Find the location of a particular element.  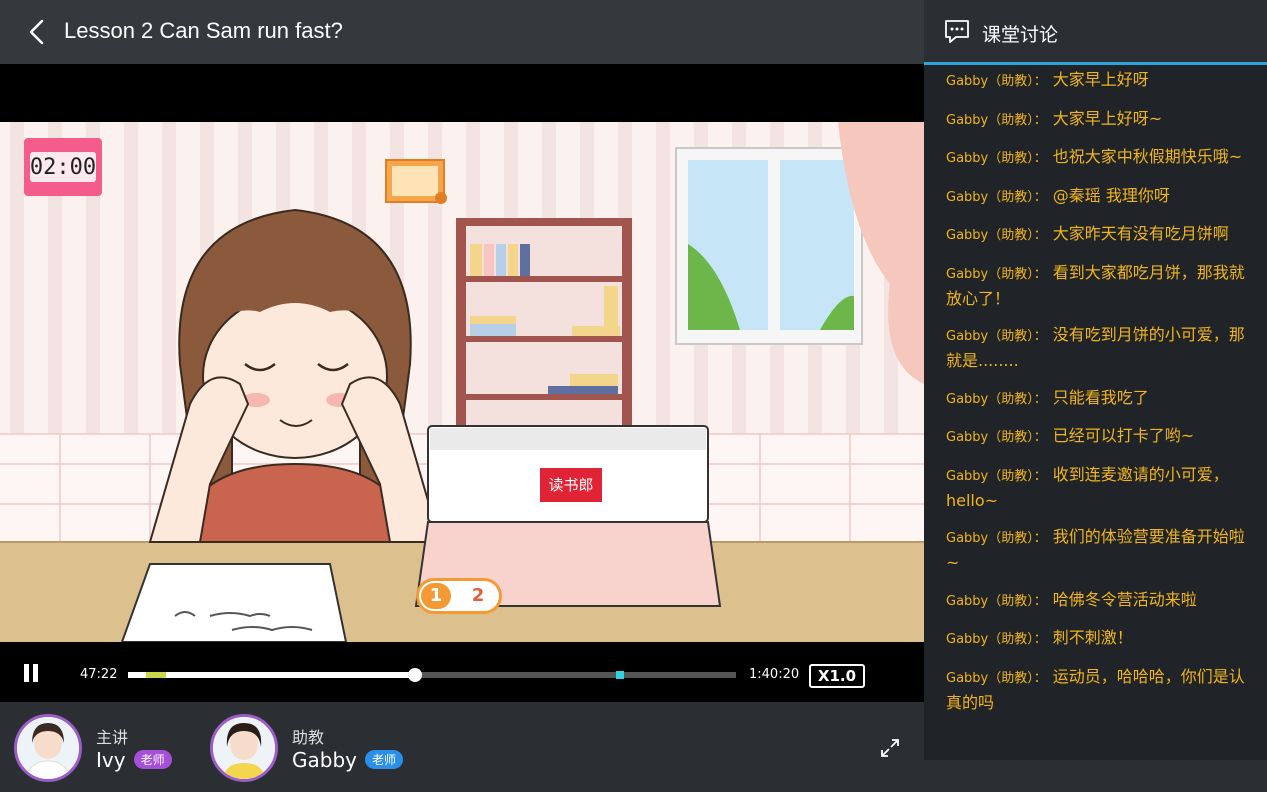

progress-marker-yellow is located at coordinates (156, 675).